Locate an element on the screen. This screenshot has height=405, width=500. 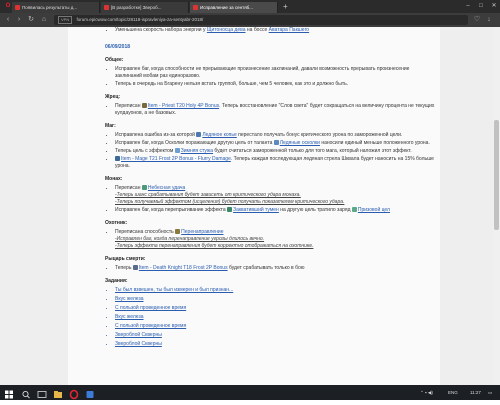
npc-link: Щитоносца дева is located at coordinates (226, 30).